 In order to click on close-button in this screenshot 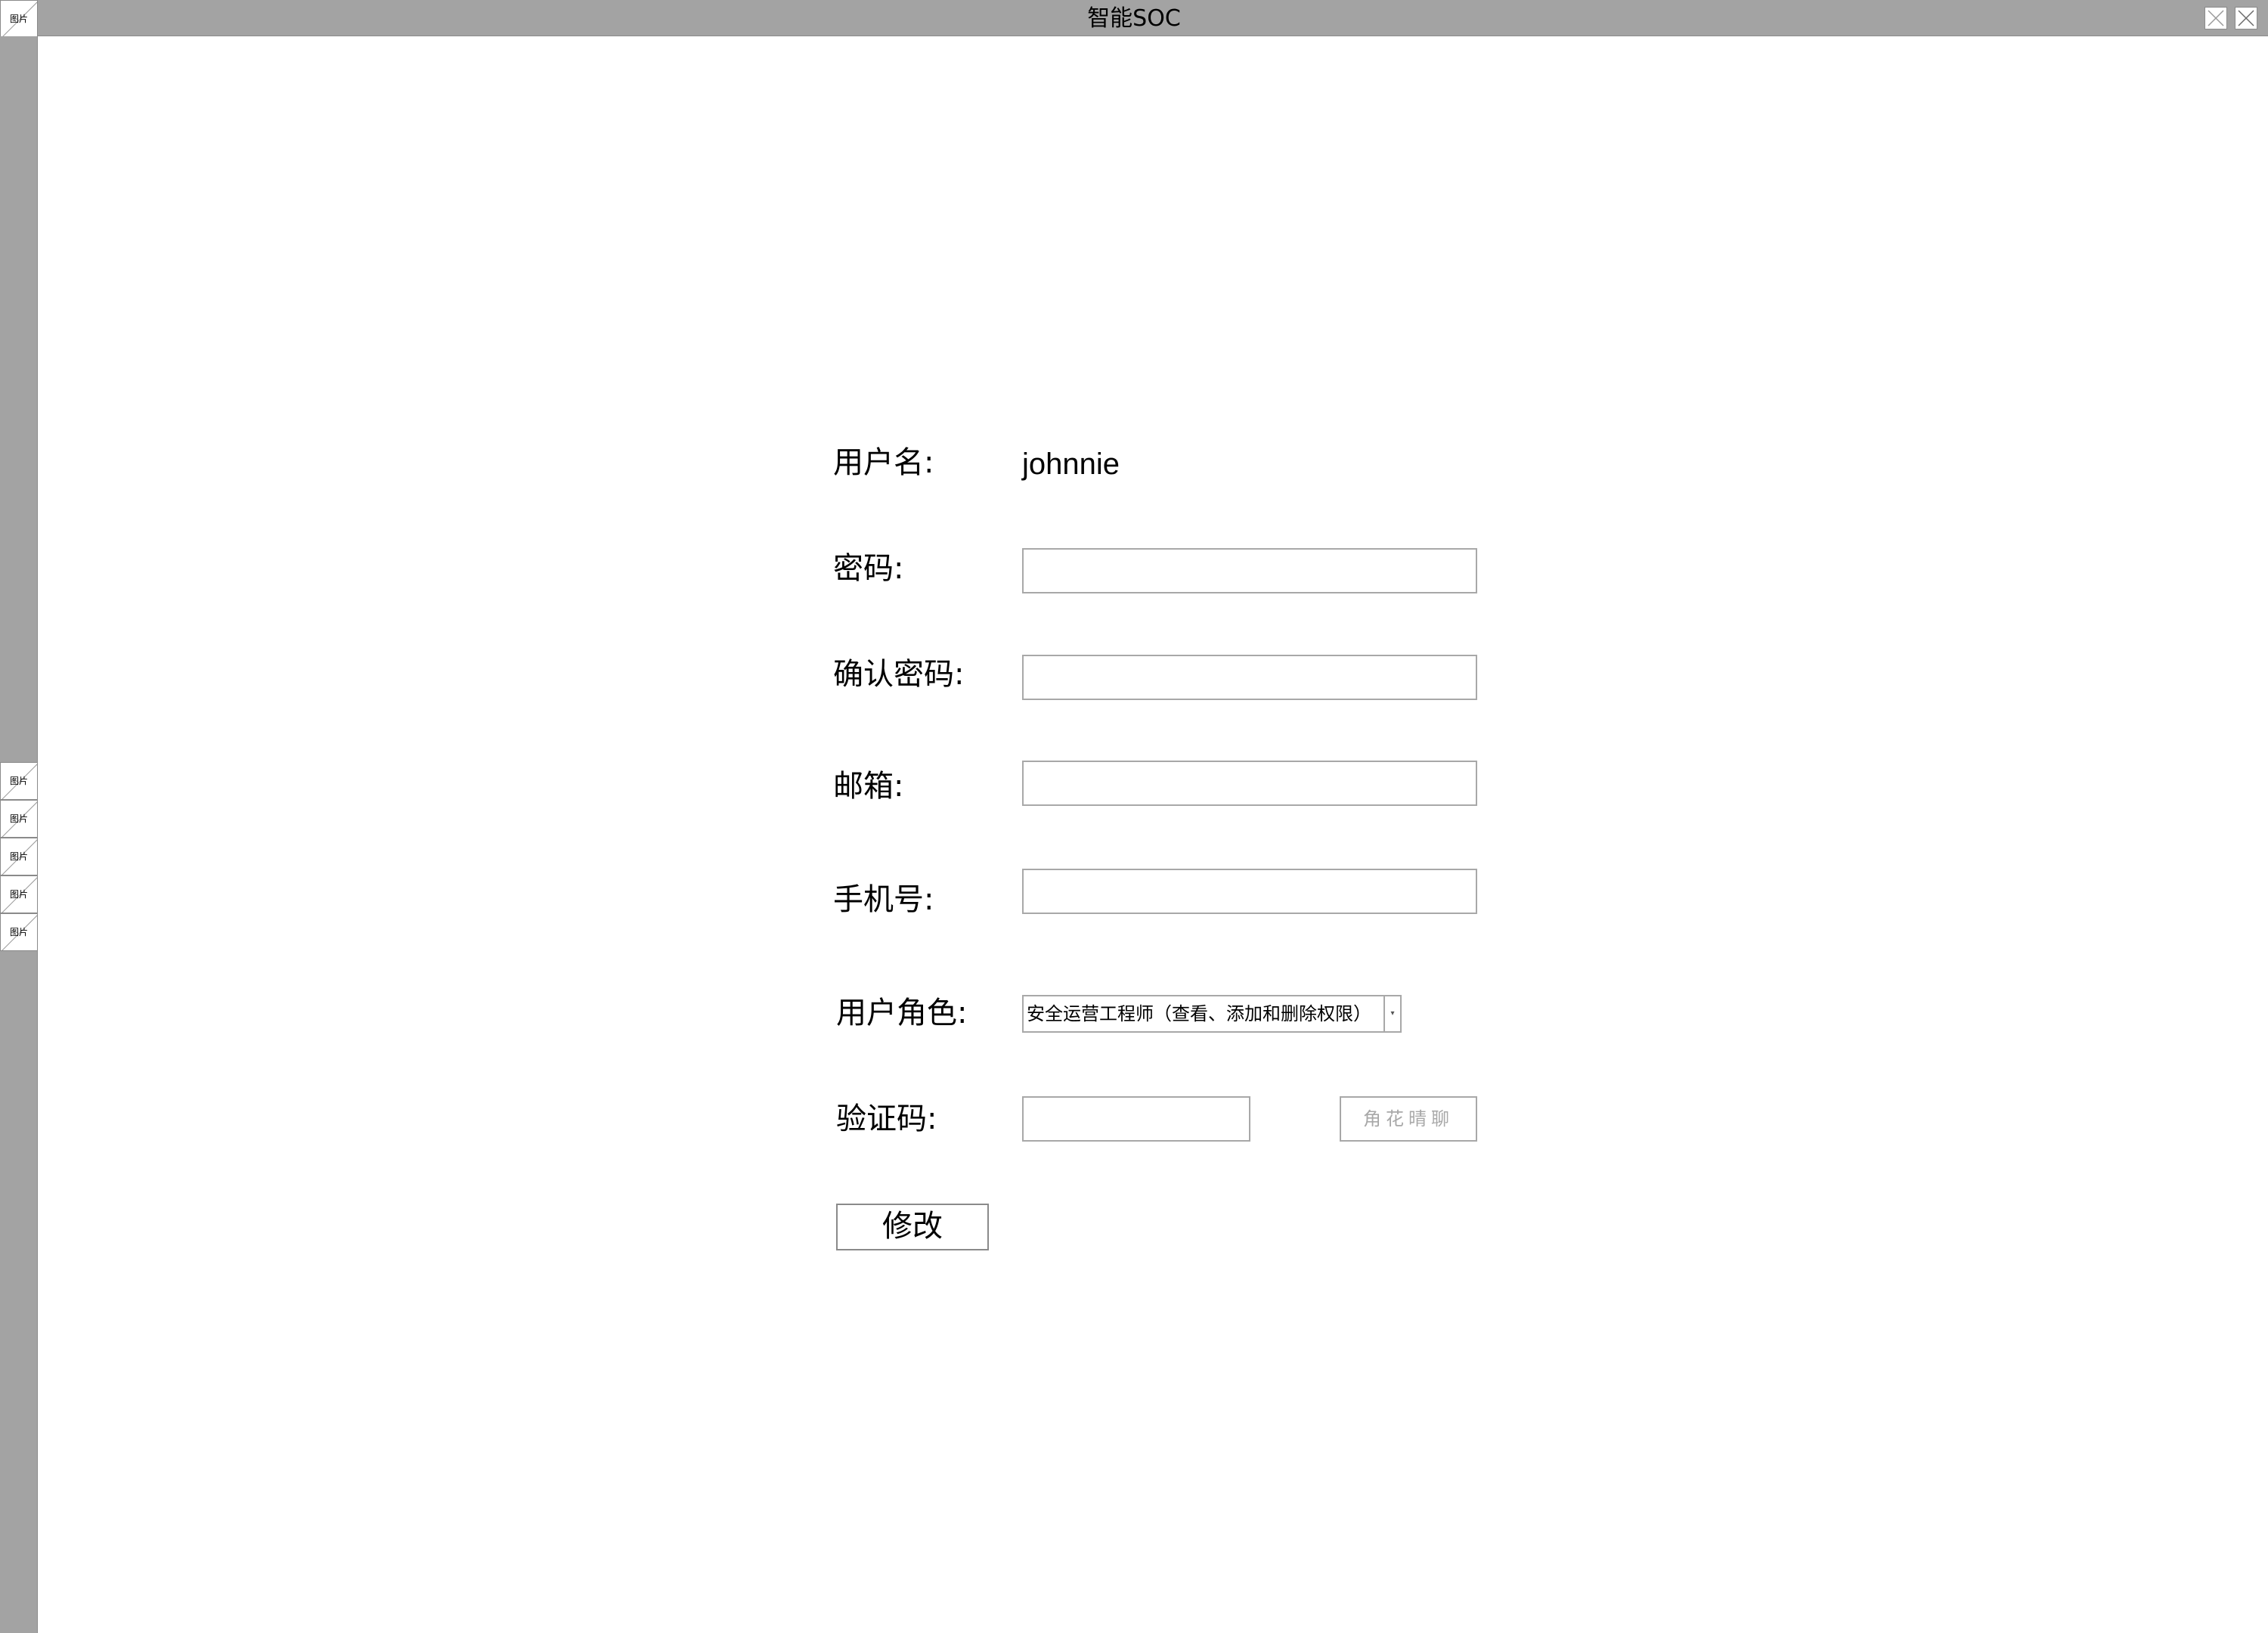, I will do `click(2246, 18)`.